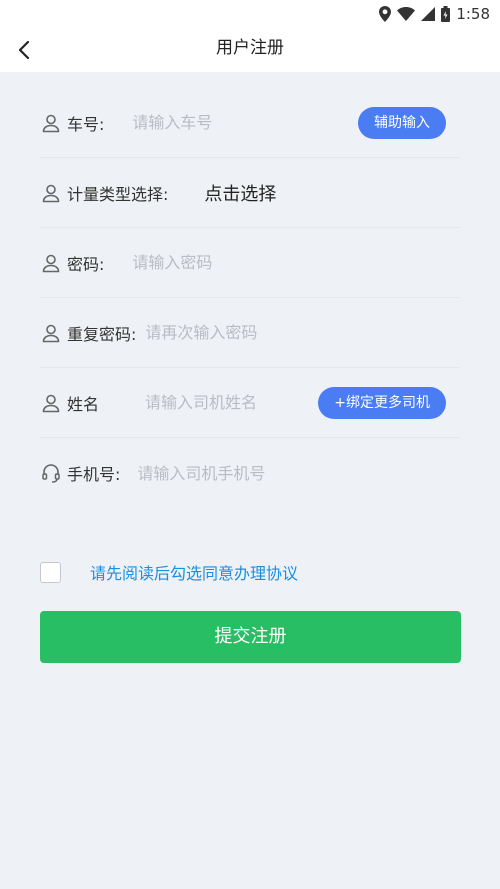  I want to click on agreement-checkbox, so click(50, 572).